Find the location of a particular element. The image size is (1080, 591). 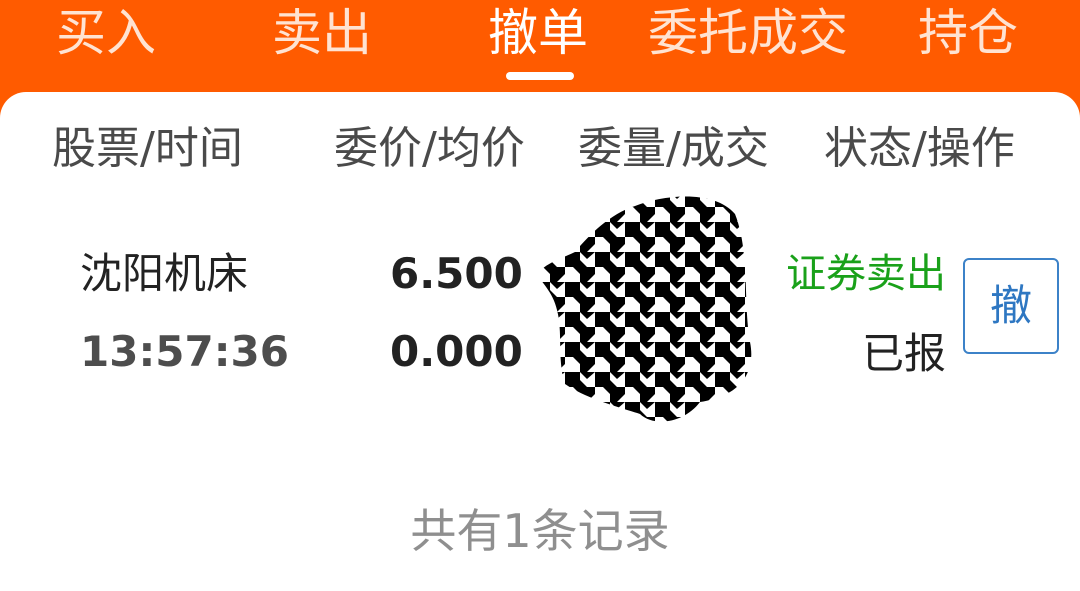

column-header-price-avg: 委价/均价 is located at coordinates (429, 148).